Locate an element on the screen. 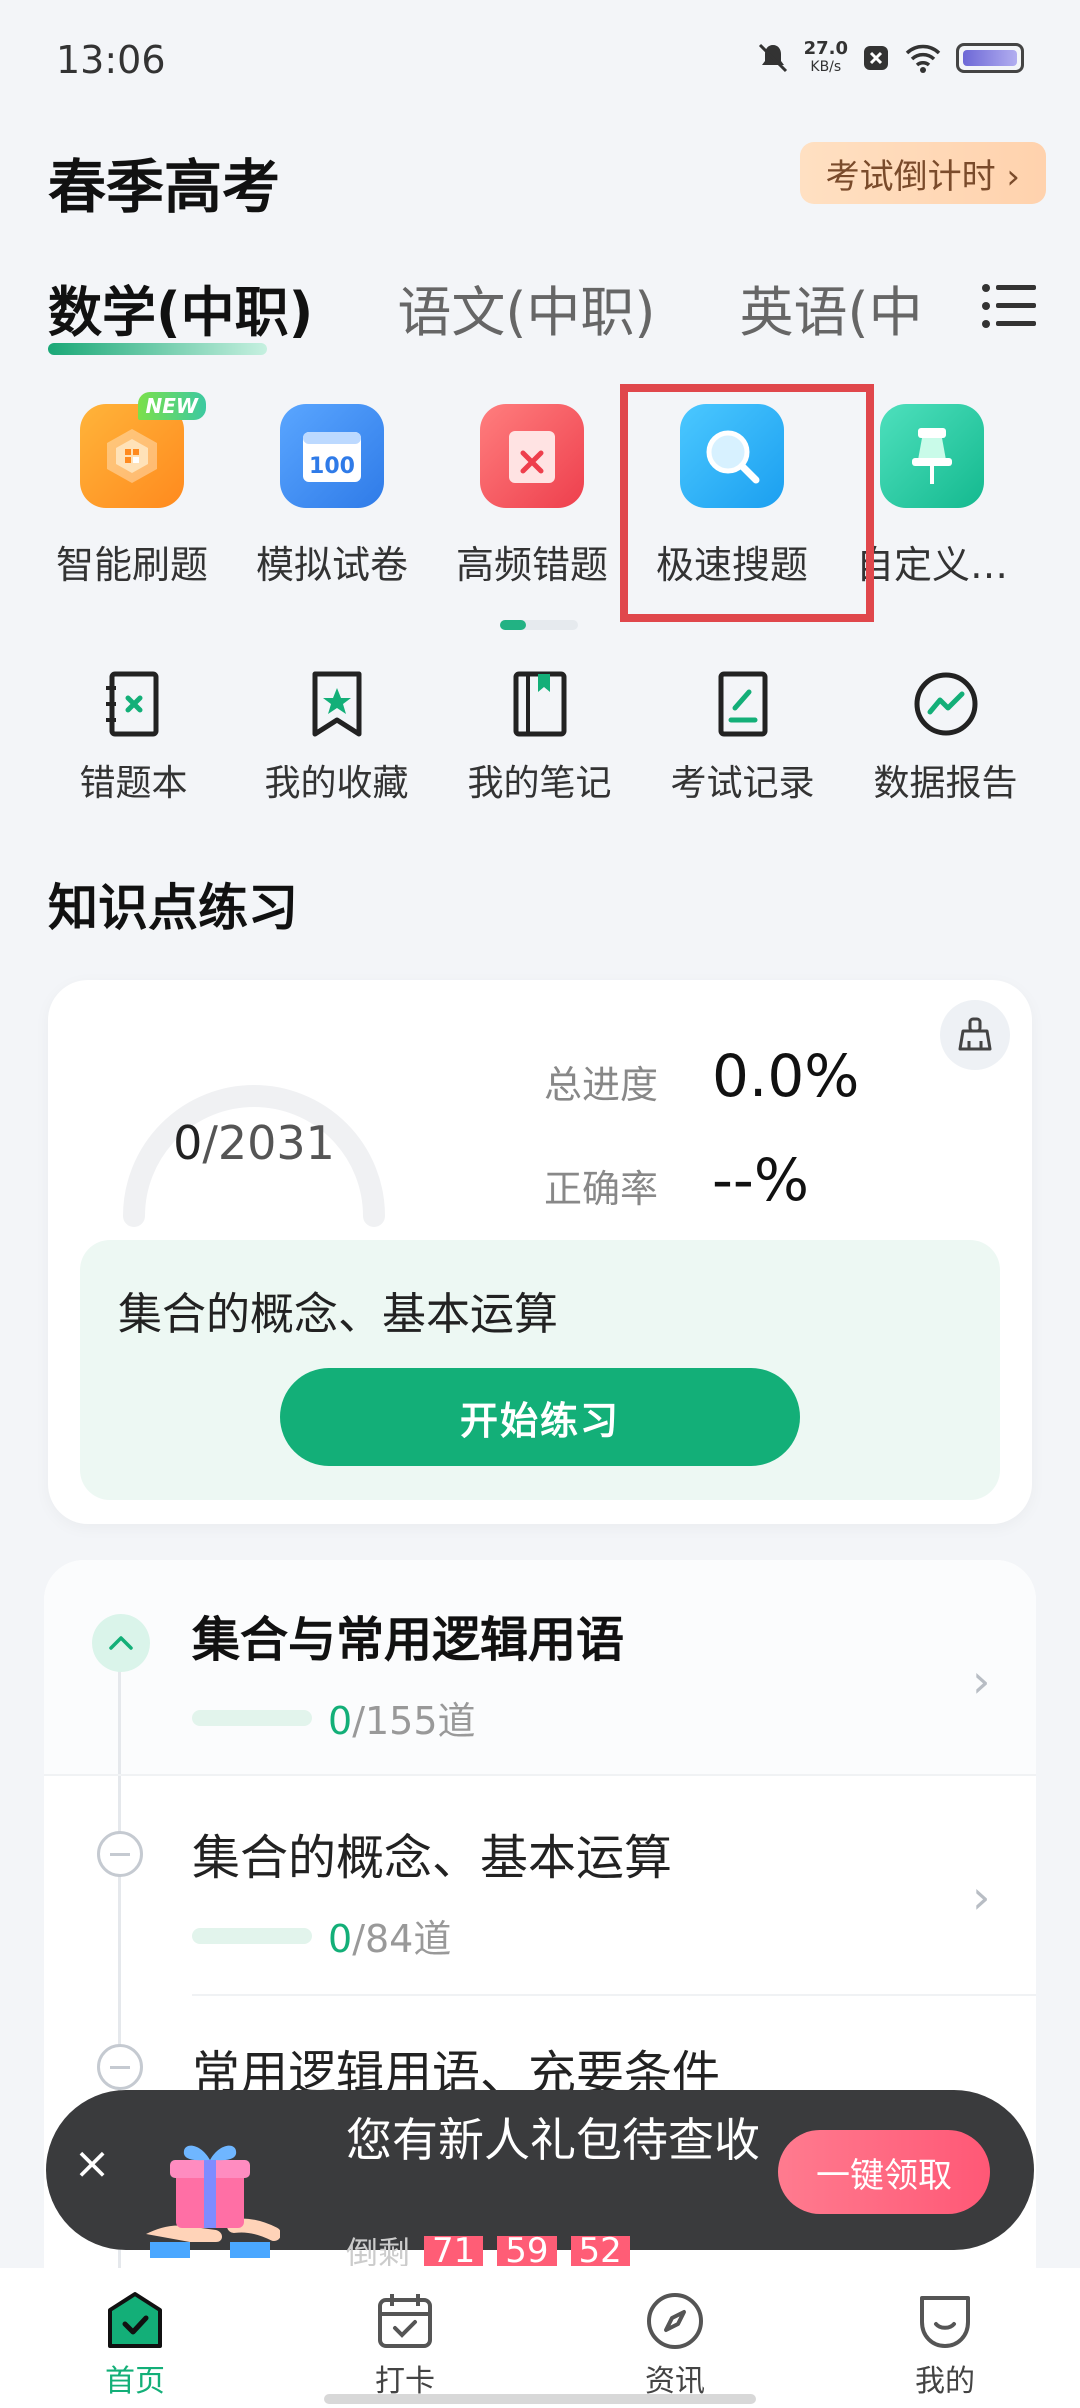 The width and height of the screenshot is (1080, 2408). bookmark-icon is located at coordinates (336, 704).